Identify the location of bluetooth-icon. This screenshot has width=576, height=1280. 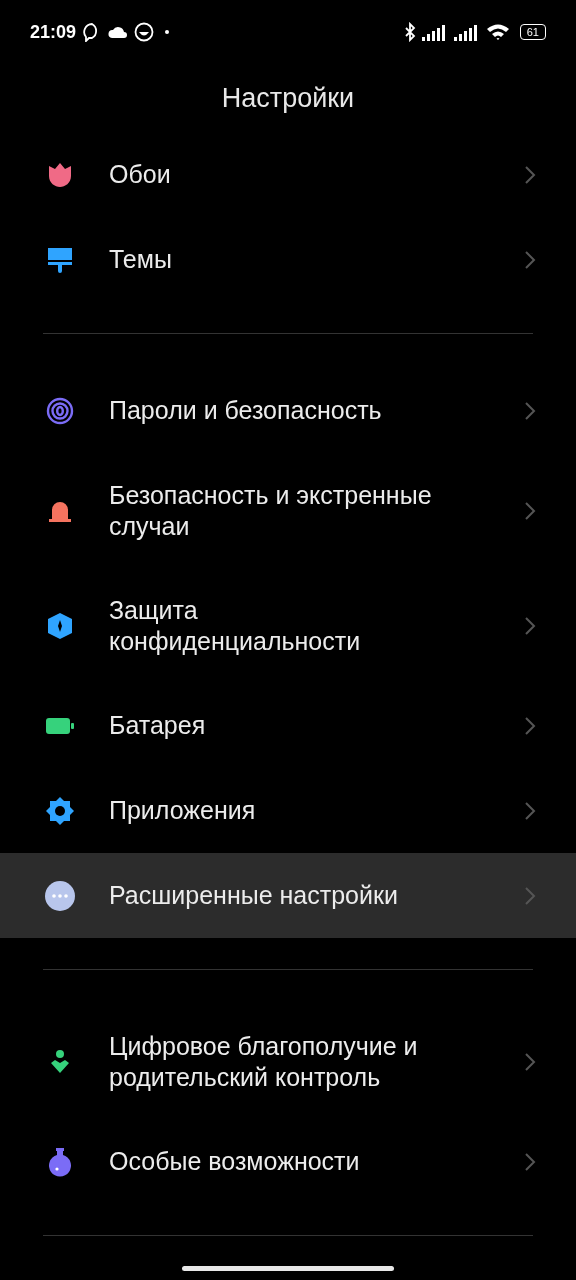
(409, 32).